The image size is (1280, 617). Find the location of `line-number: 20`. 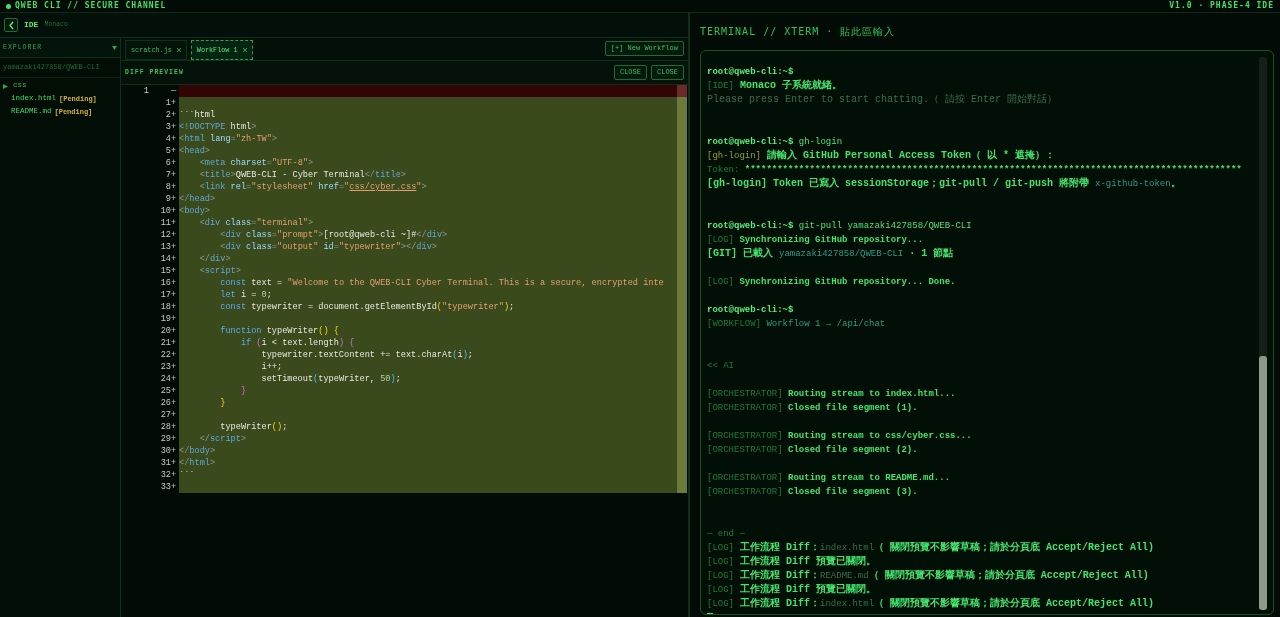

line-number: 20 is located at coordinates (165, 331).